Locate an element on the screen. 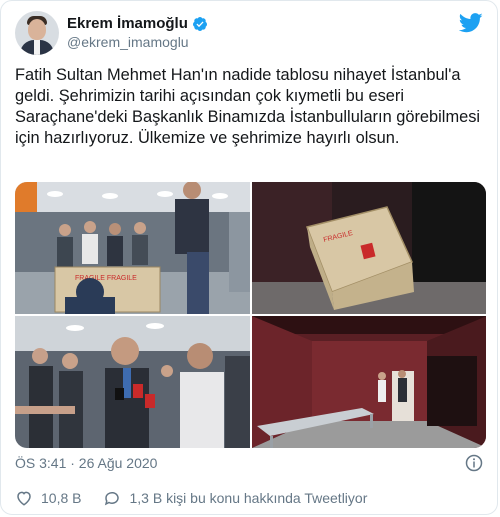  photo-1-image: FRAGILE FRAGILE is located at coordinates (132, 248).